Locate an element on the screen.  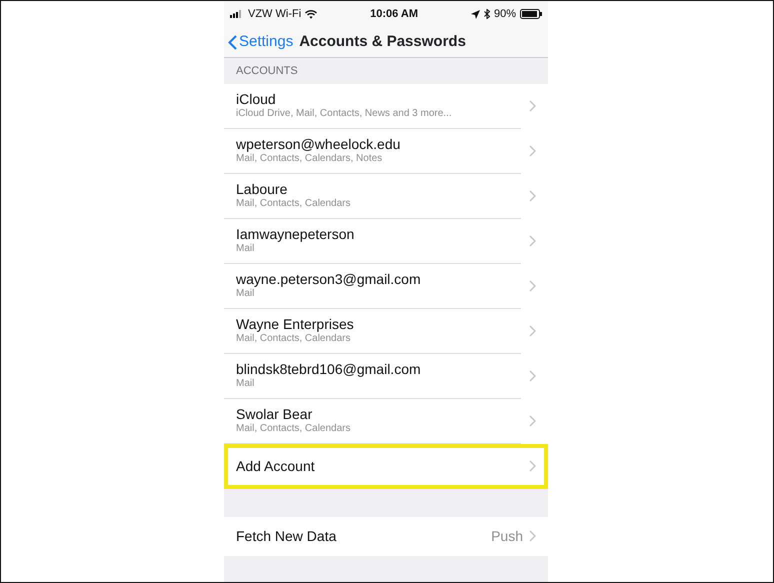
account-row: Wayne Enterprises Mail, Contacts, Calendars is located at coordinates (386, 331).